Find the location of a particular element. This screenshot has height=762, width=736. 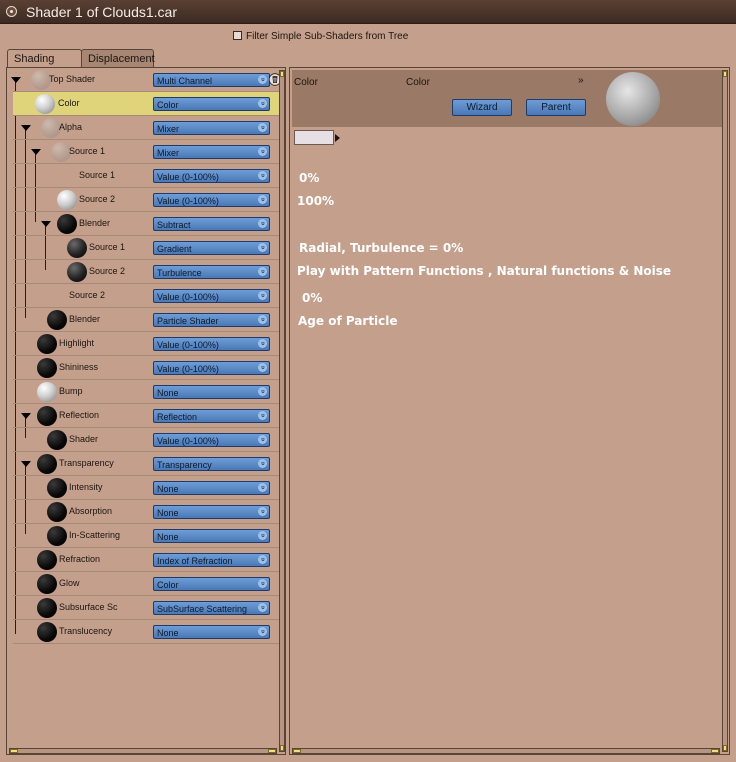

tree-row: Source 1 Mixer » is located at coordinates (149, 152).